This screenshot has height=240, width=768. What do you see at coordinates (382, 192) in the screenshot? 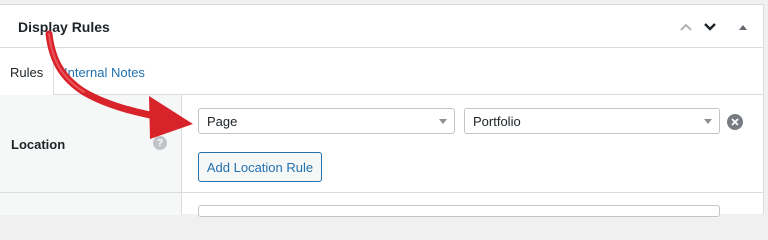
I see `row-divider` at bounding box center [382, 192].